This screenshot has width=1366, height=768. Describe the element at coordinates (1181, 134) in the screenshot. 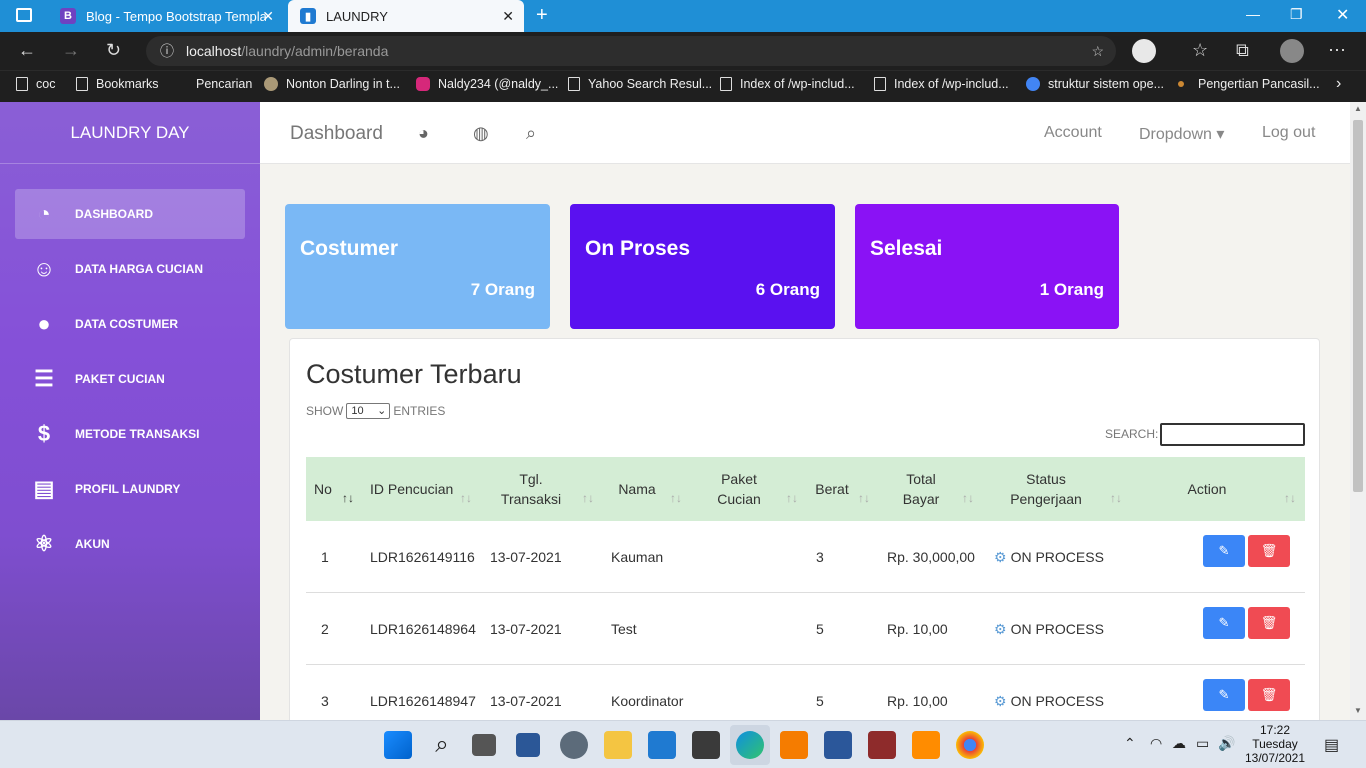

I see `dropdown-menu: Dropdown ▾` at that location.